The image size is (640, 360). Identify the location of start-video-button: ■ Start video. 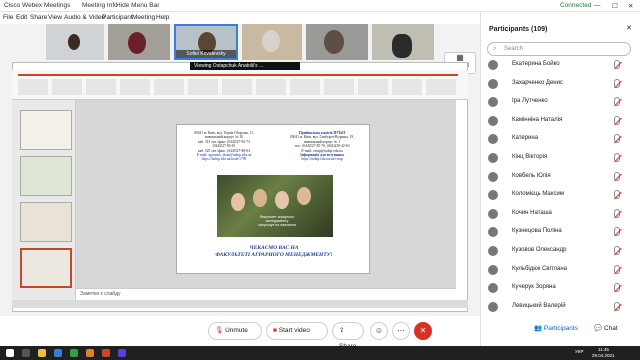
(297, 331).